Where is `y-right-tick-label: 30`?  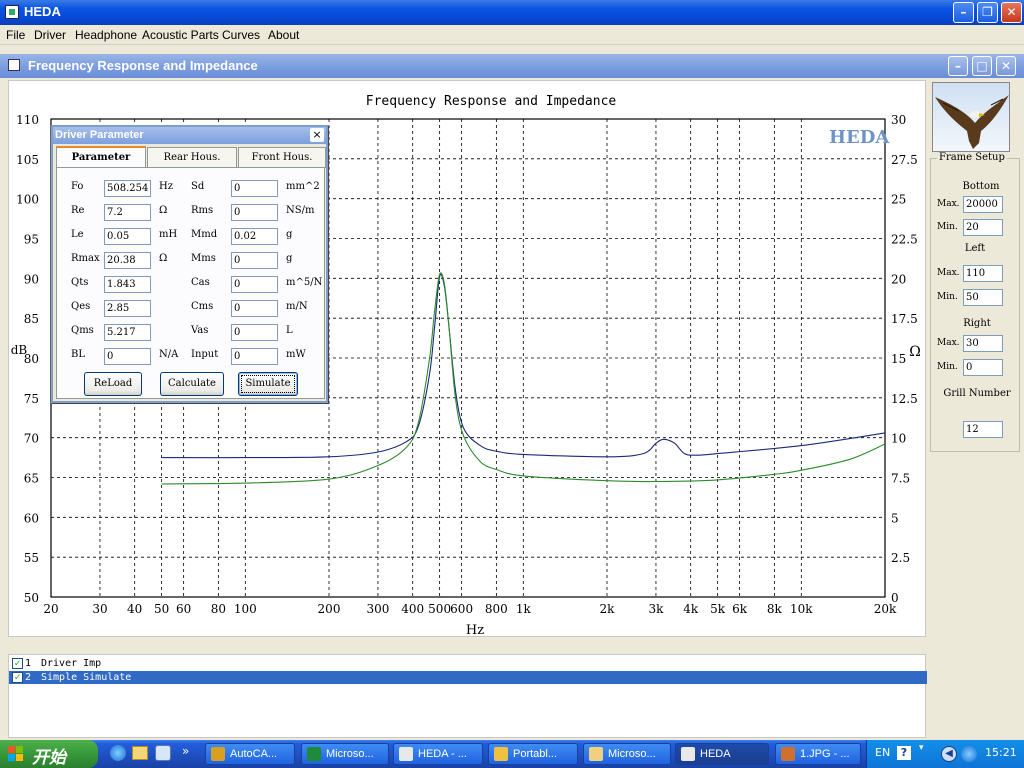
y-right-tick-label: 30 is located at coordinates (898, 120).